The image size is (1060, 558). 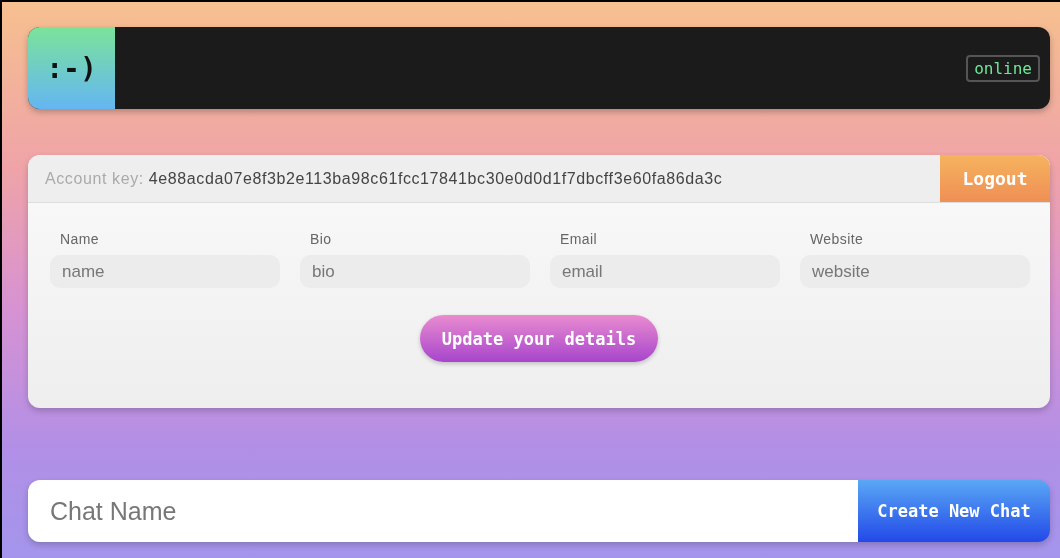 What do you see at coordinates (80, 239) in the screenshot?
I see `field-label: Name` at bounding box center [80, 239].